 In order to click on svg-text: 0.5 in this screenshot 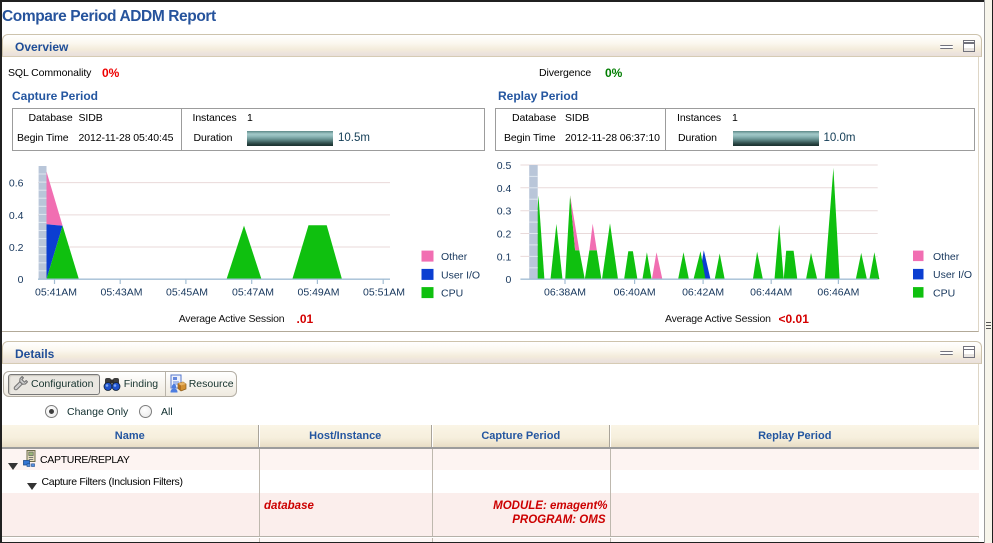, I will do `click(504, 166)`.